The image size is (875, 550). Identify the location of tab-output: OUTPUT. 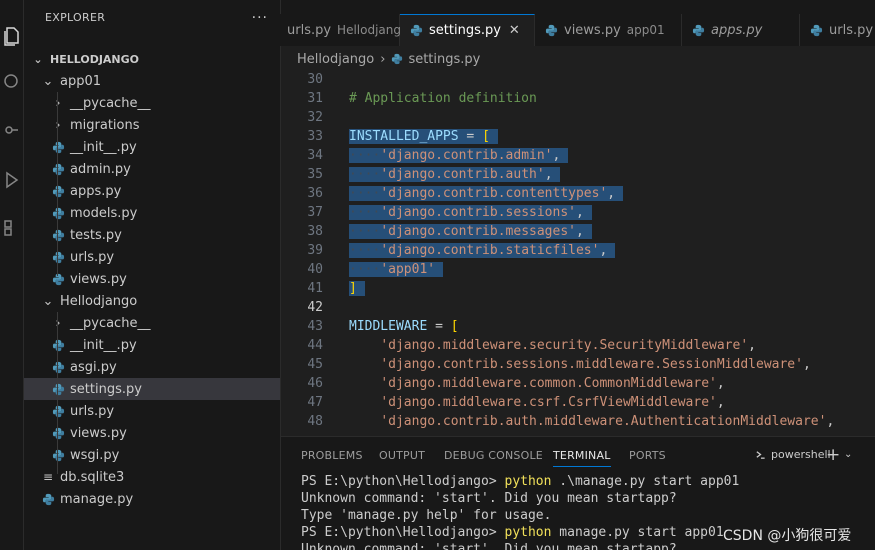
(402, 455).